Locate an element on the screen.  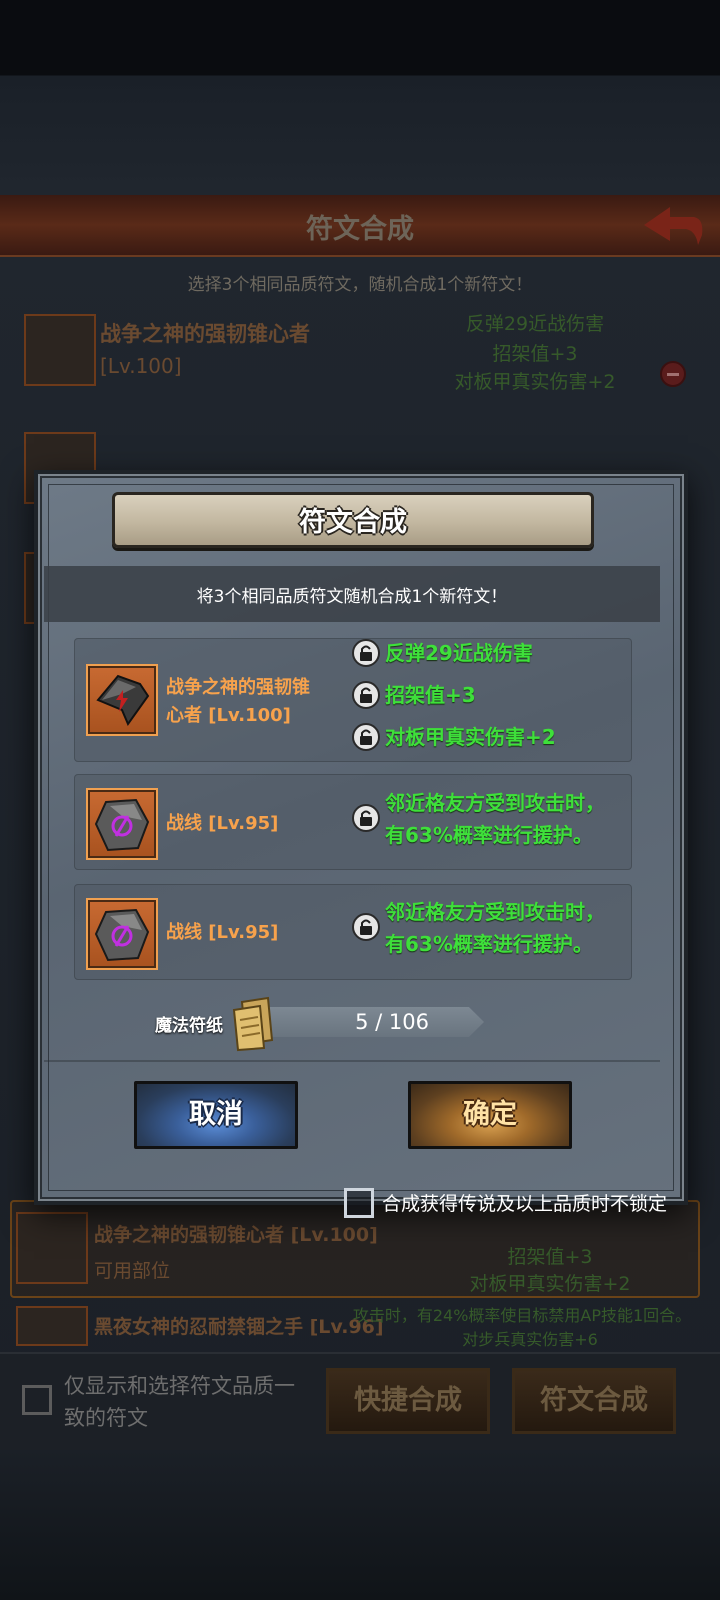
bg-list-row-attr: 攻击时，有24%概率使目标禁用AP技能1回合。 is located at coordinates (522, 1315).